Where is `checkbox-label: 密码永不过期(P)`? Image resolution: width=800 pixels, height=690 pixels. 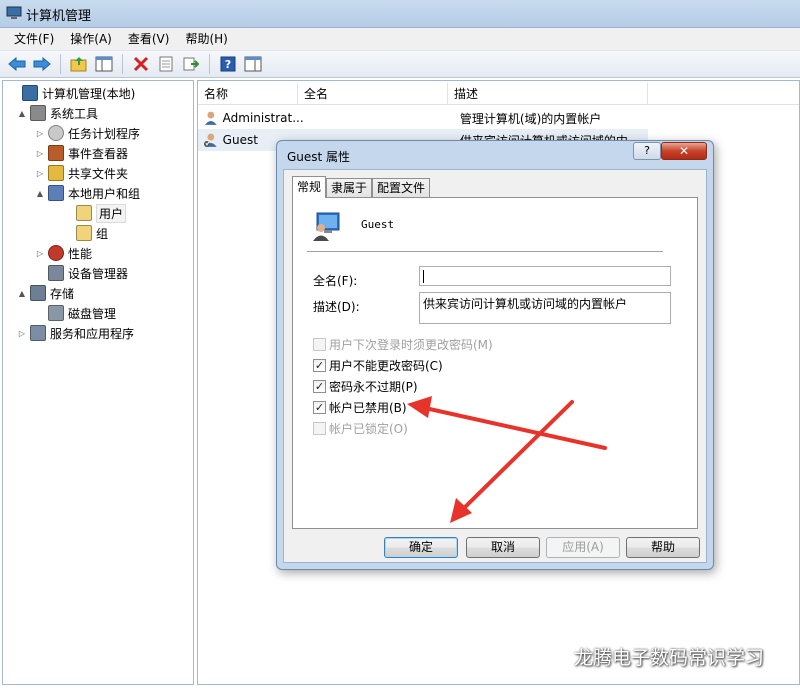
checkbox-label: 密码永不过期(P) is located at coordinates (373, 386).